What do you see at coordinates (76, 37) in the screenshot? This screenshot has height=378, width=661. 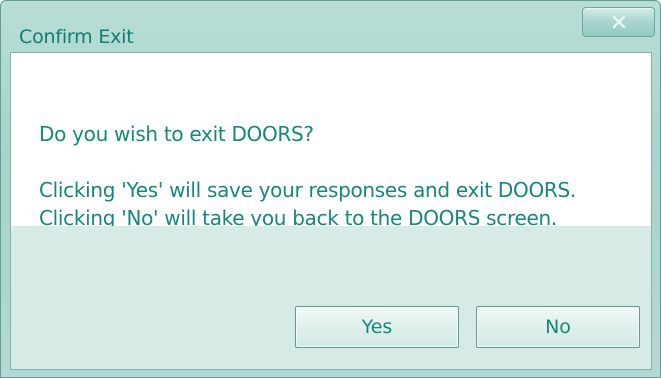 I see `window-title: Confirm Exit` at bounding box center [76, 37].